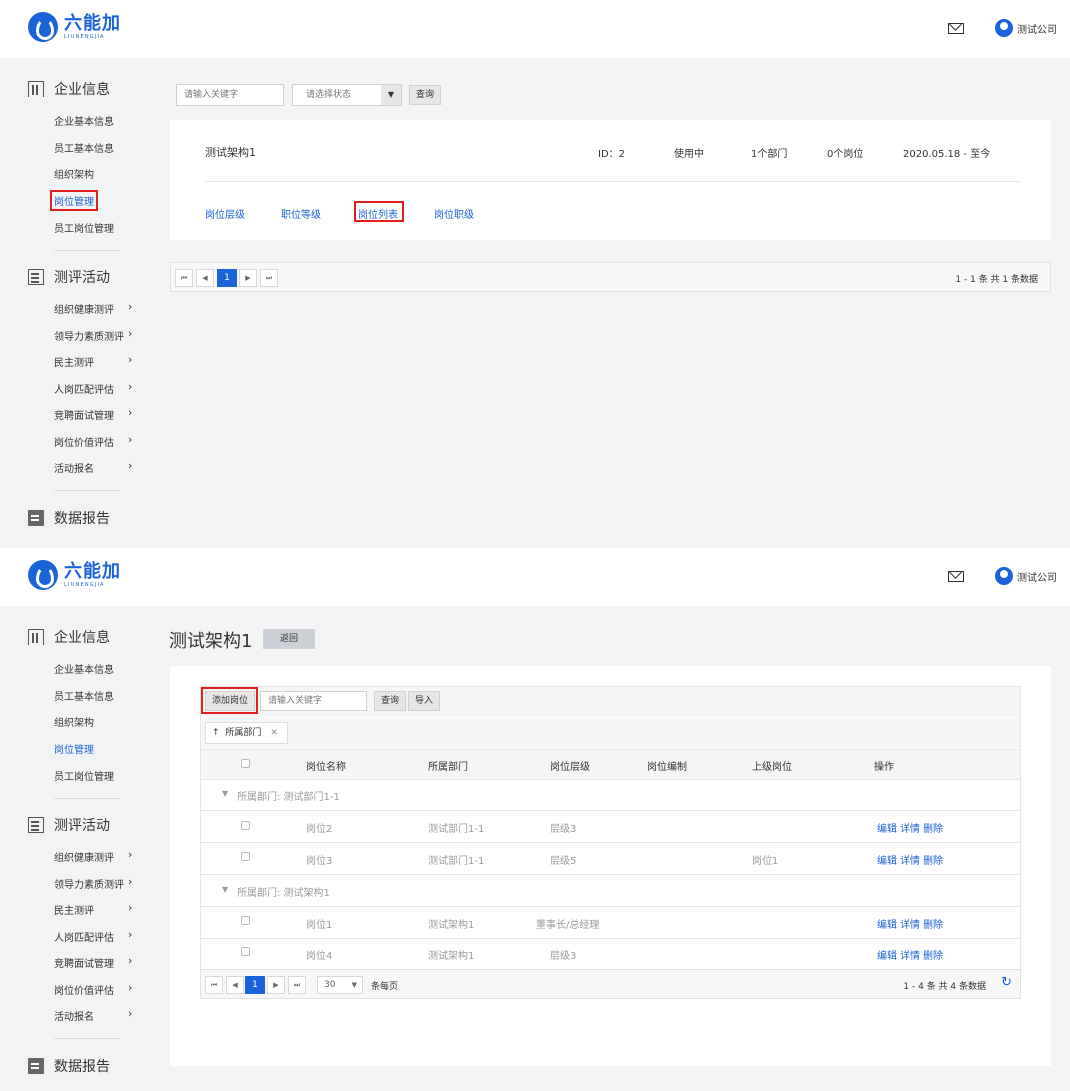 The image size is (1070, 1091). Describe the element at coordinates (424, 701) in the screenshot. I see `import-button: 导入` at that location.